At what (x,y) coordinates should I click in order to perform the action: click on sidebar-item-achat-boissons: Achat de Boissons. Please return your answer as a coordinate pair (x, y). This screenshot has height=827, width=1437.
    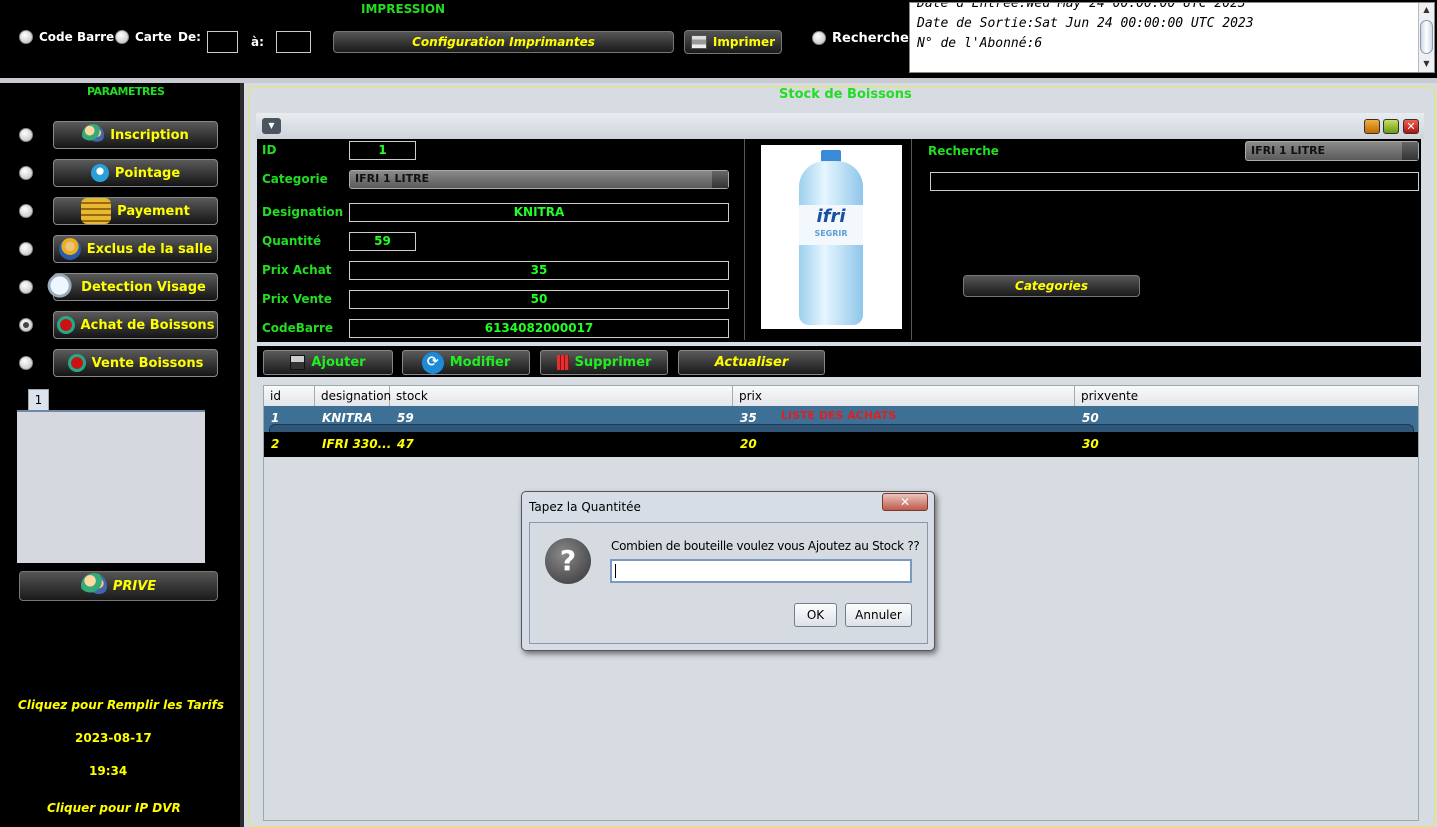
    Looking at the image, I should click on (135, 325).